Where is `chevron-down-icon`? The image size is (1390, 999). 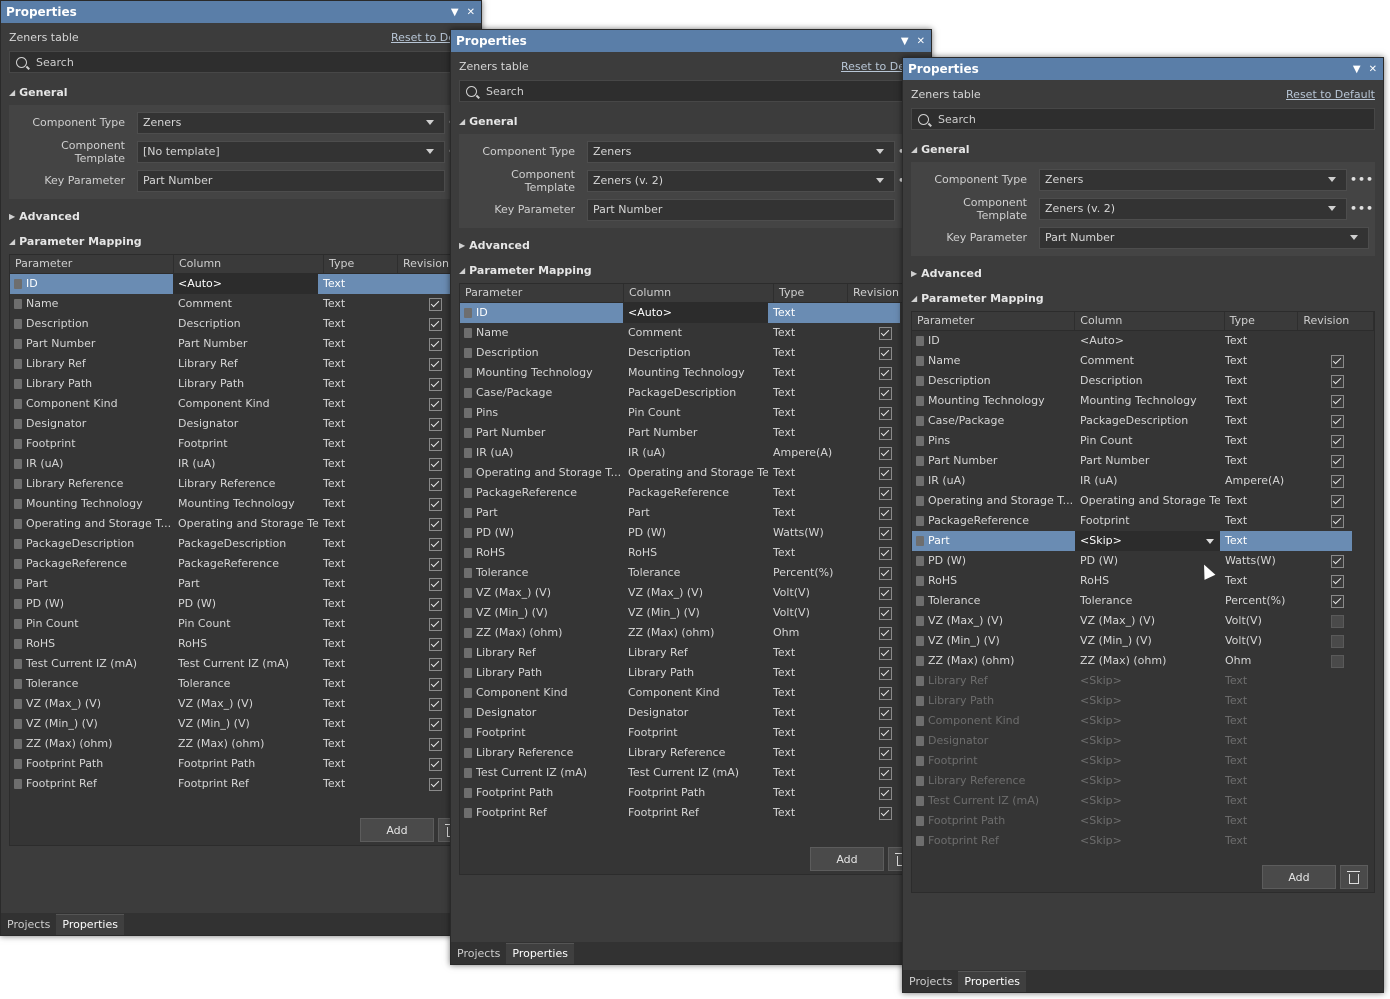
chevron-down-icon is located at coordinates (1210, 541).